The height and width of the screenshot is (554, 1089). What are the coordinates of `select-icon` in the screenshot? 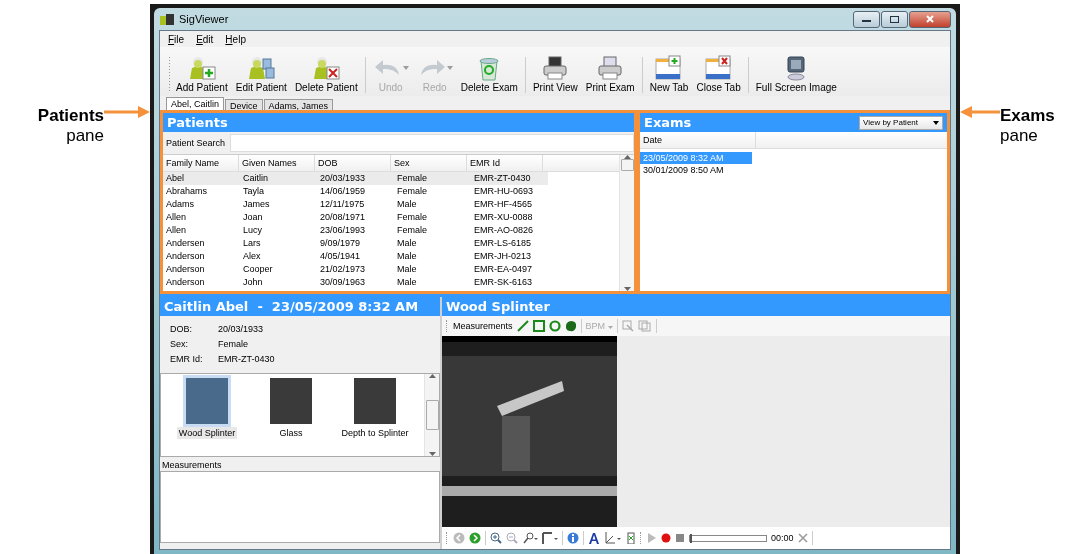 It's located at (627, 326).